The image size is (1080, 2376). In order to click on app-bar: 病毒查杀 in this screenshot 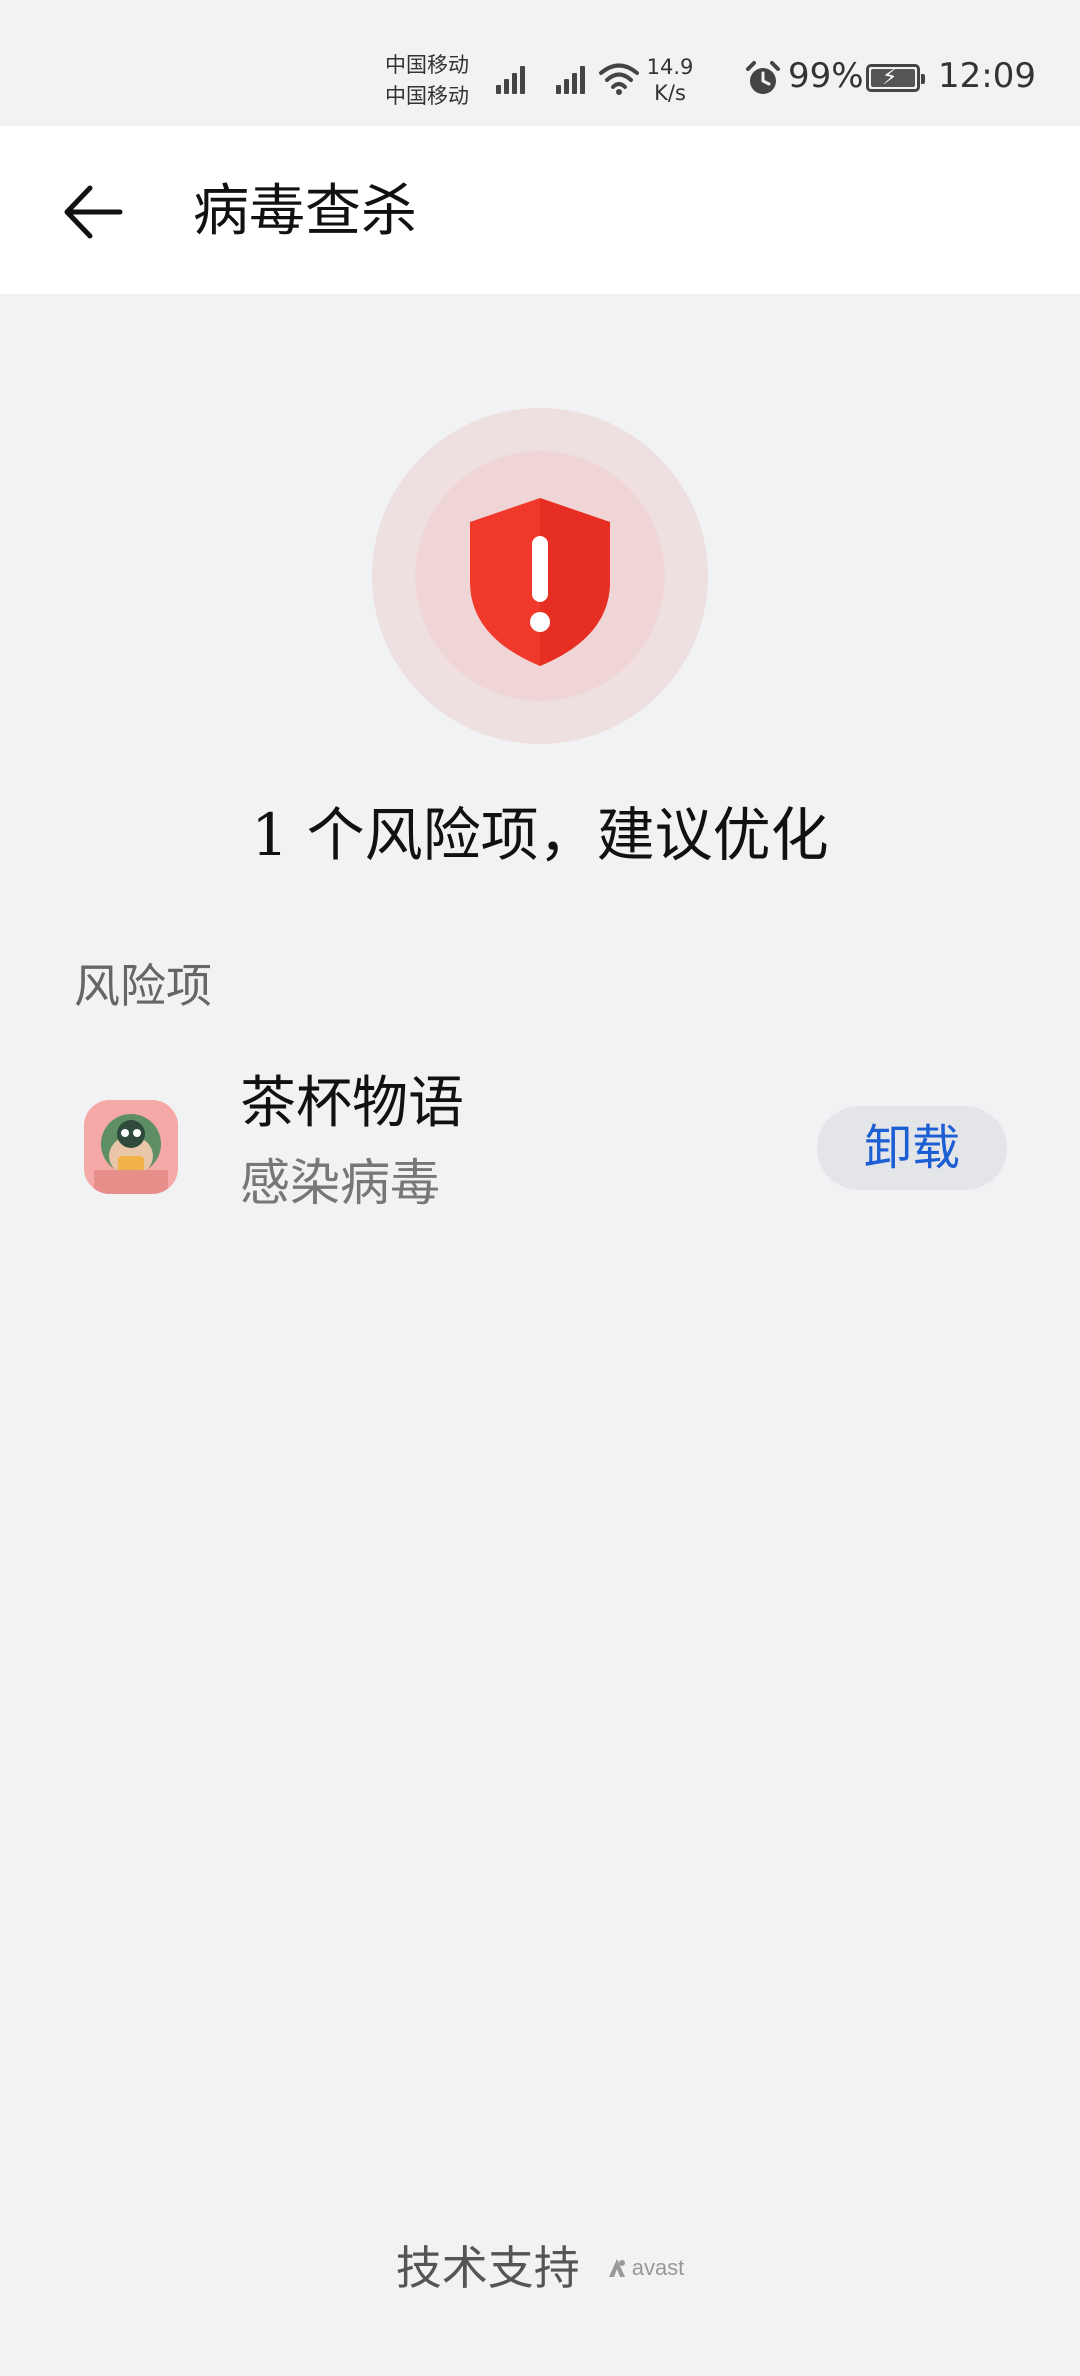, I will do `click(540, 210)`.